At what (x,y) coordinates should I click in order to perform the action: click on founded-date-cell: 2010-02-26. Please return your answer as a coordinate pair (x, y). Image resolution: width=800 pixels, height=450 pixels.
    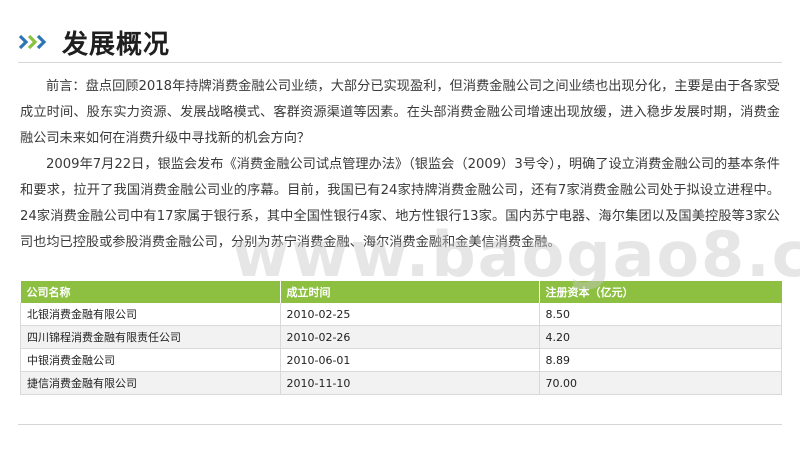
    Looking at the image, I should click on (410, 337).